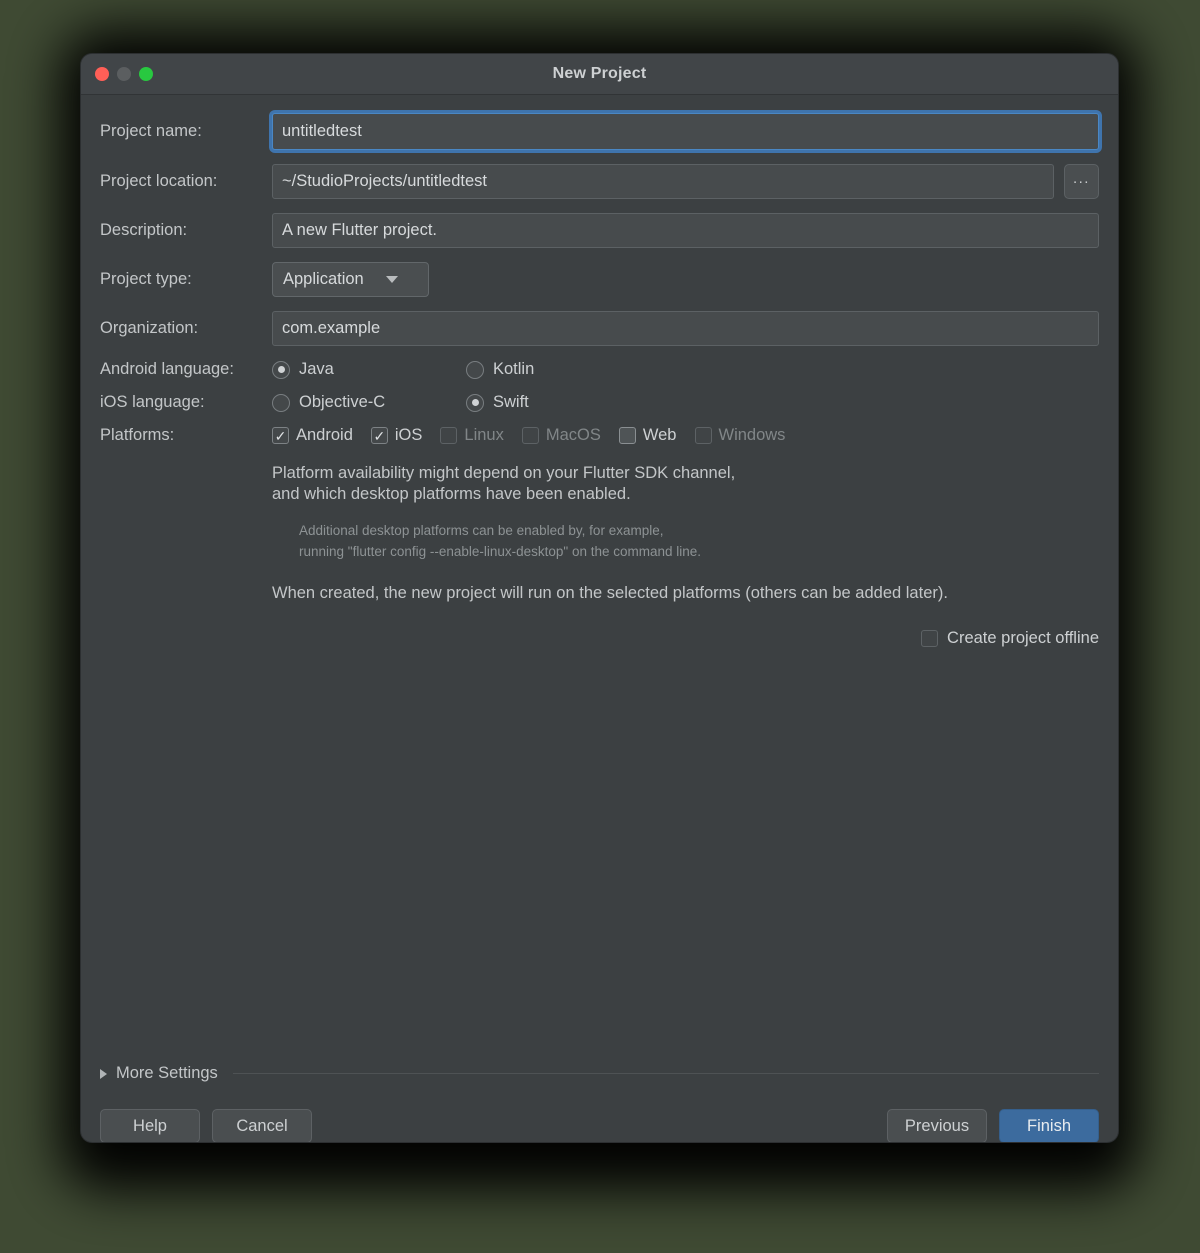 The width and height of the screenshot is (1200, 1253). Describe the element at coordinates (391, 279) in the screenshot. I see `chevron-down-icon` at that location.